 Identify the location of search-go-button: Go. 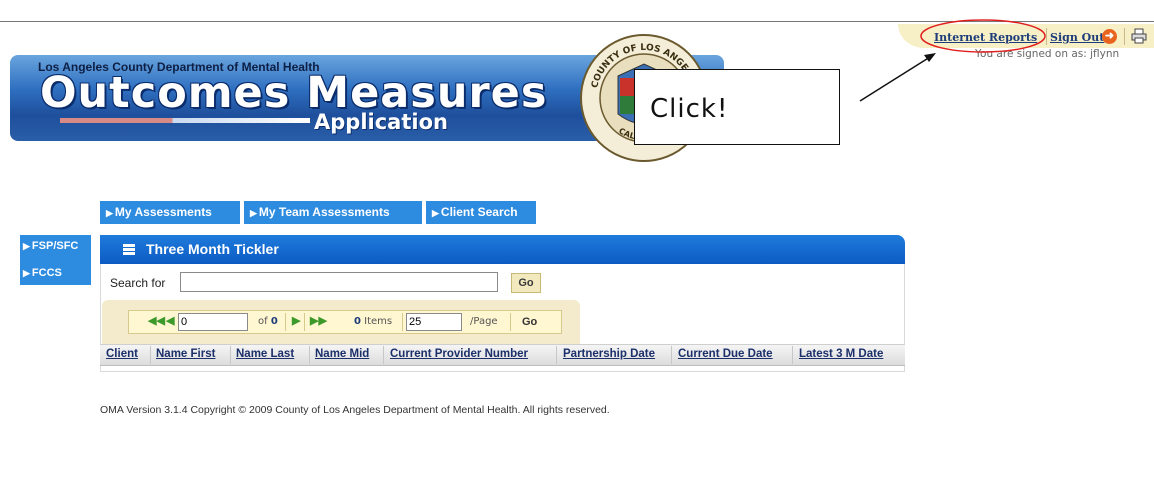
(526, 283).